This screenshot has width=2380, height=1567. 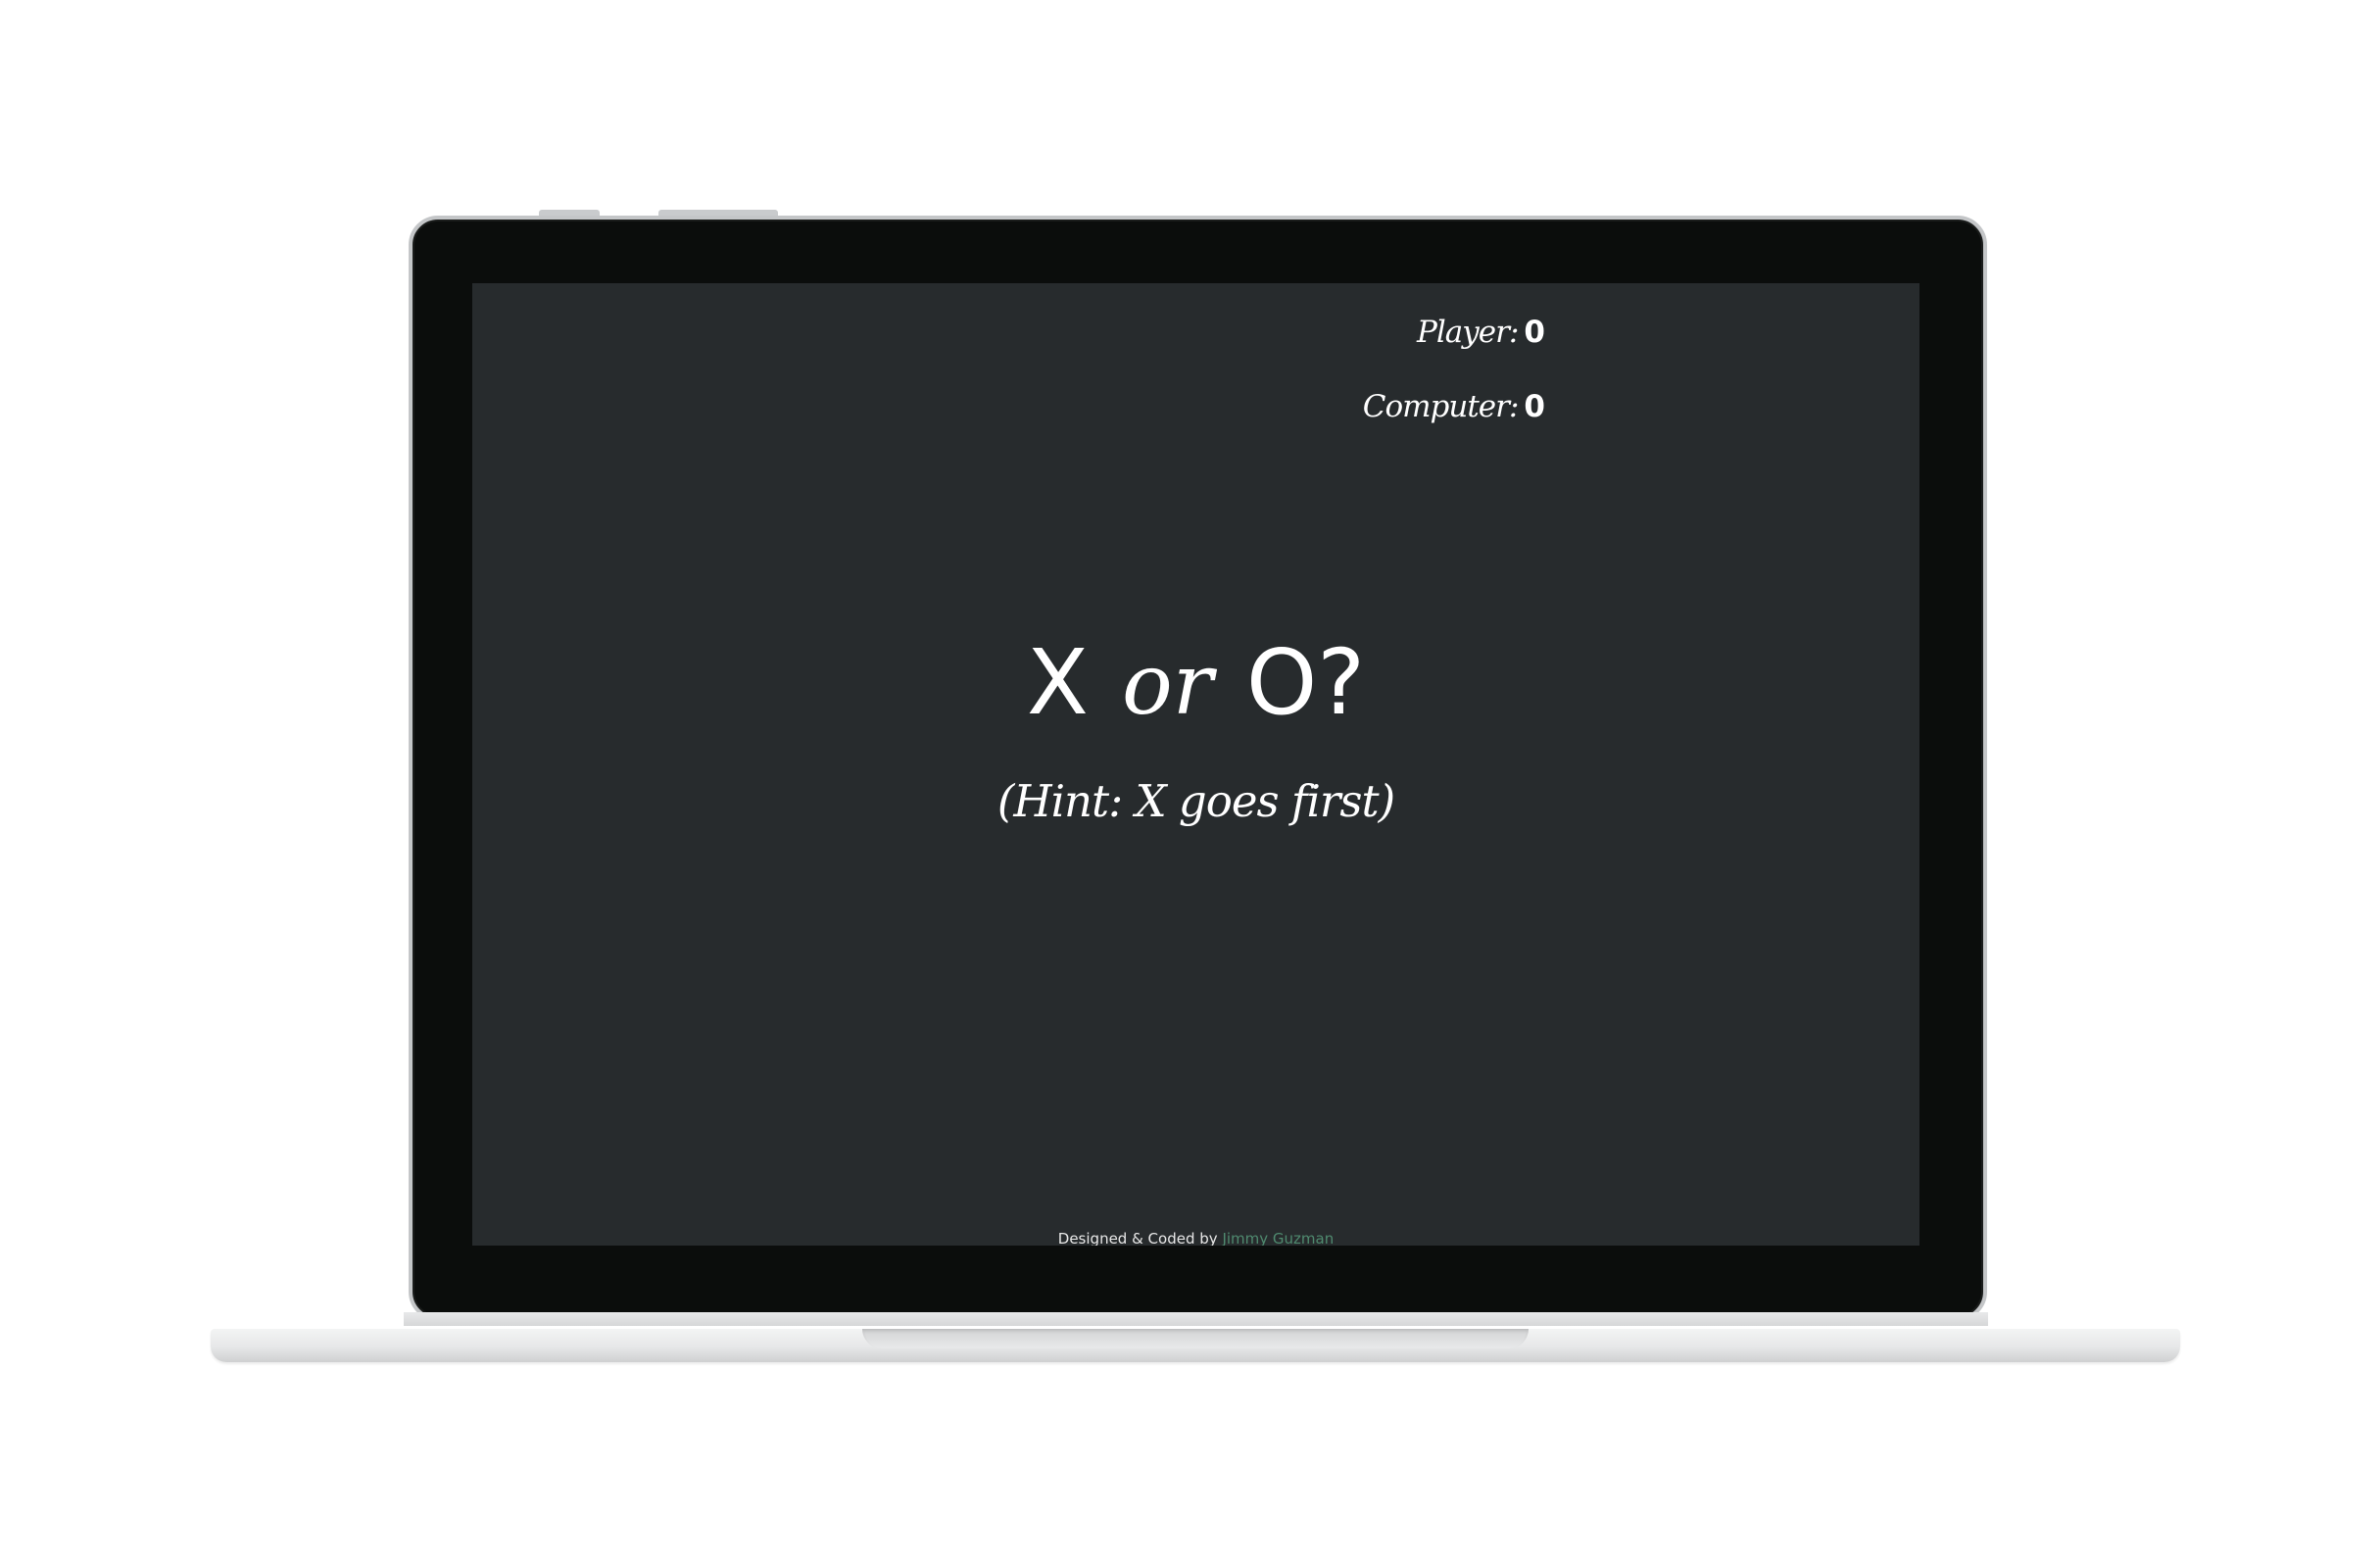 I want to click on player-score-value: 0, so click(x=1534, y=332).